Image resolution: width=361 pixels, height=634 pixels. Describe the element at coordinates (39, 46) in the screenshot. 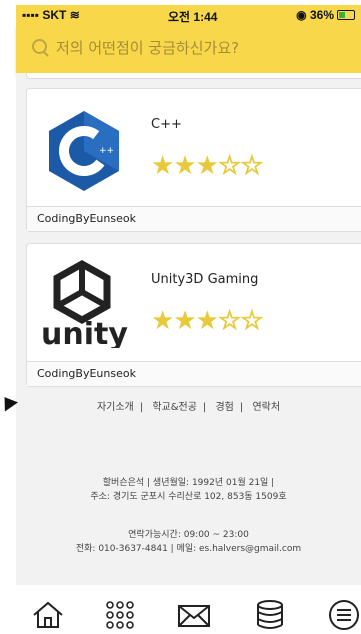

I see `search-icon` at that location.